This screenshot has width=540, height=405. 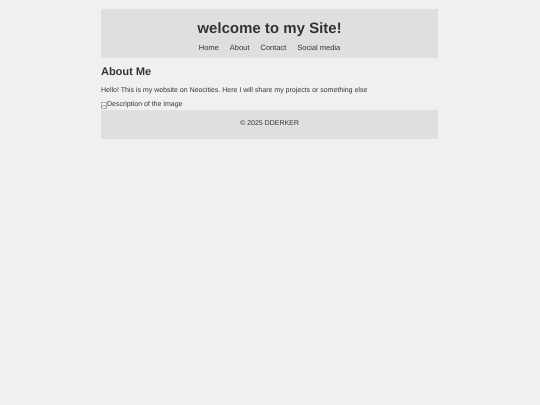 I want to click on broken-image-icon, so click(x=104, y=105).